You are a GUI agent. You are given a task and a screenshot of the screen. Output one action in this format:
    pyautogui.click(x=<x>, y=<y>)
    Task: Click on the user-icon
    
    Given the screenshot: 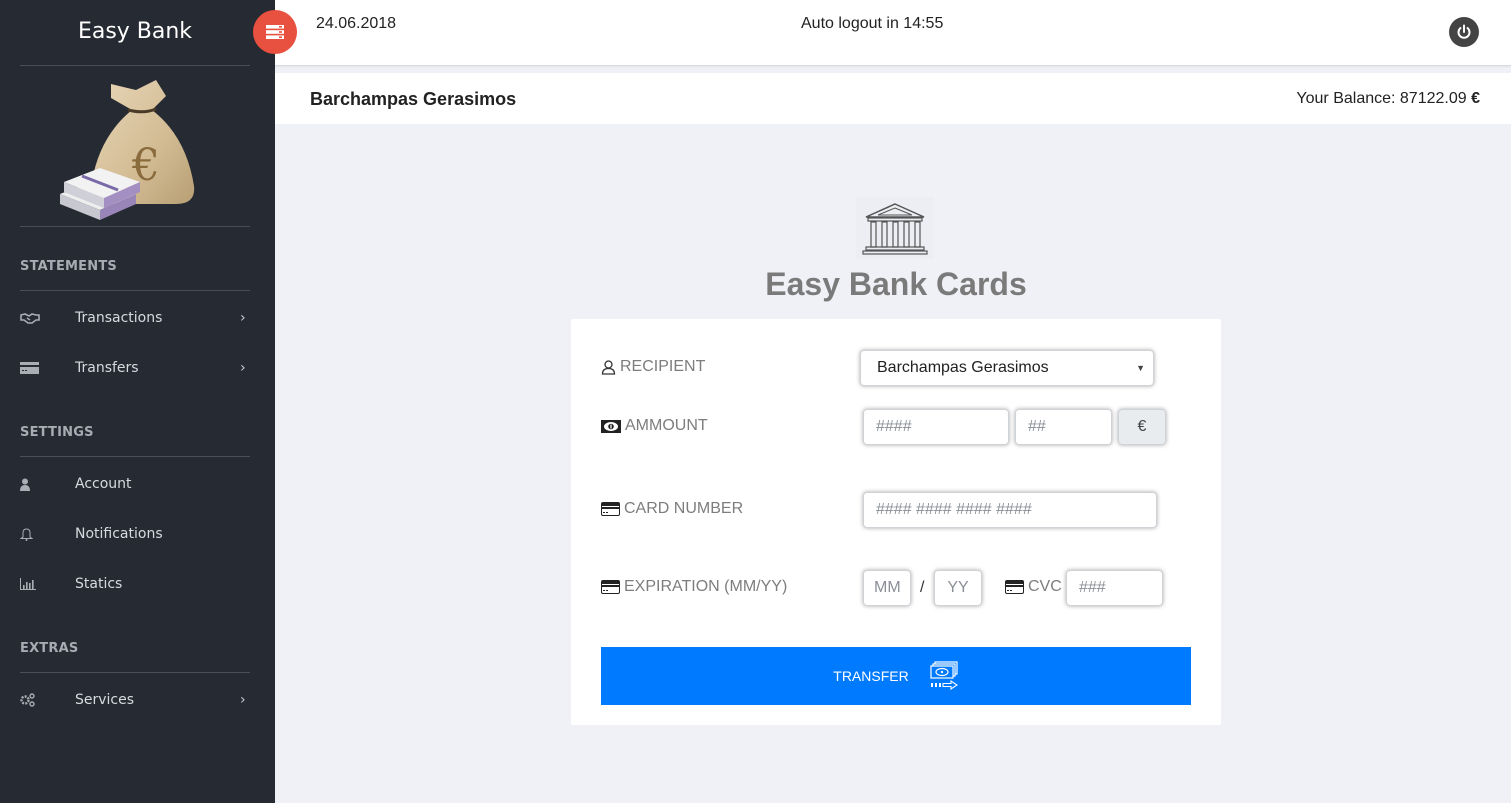 What is the action you would take?
    pyautogui.click(x=47, y=484)
    